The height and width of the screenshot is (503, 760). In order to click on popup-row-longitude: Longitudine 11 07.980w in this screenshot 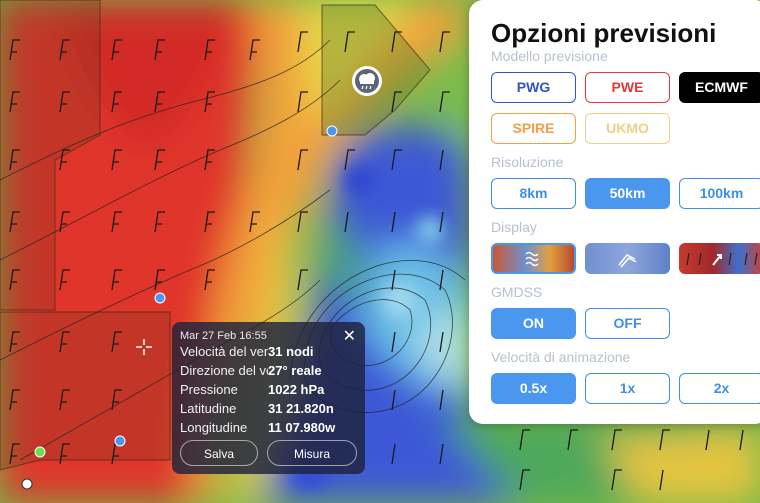, I will do `click(268, 427)`.